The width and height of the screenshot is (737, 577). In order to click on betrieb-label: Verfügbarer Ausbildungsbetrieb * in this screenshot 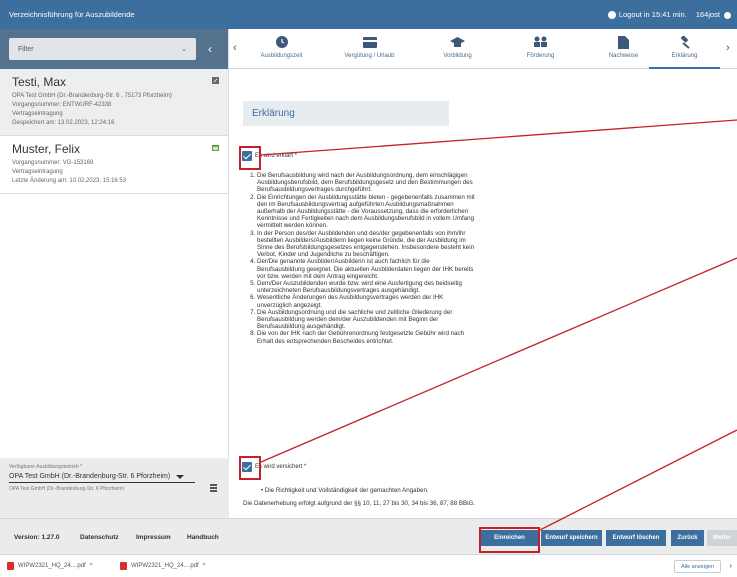, I will do `click(46, 467)`.